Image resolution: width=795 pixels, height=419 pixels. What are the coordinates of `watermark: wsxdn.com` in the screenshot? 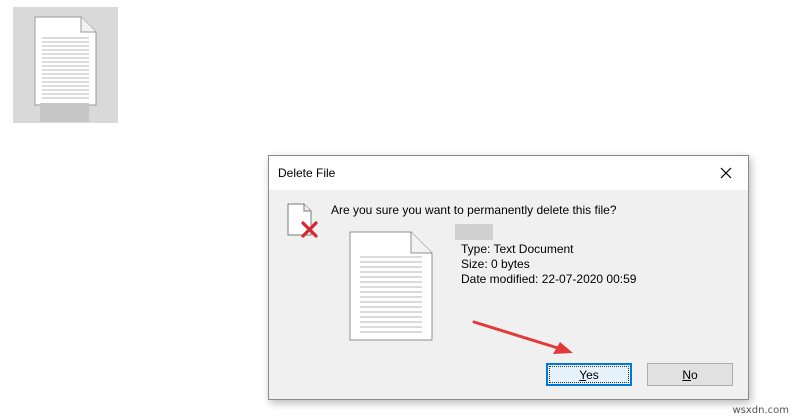 It's located at (760, 410).